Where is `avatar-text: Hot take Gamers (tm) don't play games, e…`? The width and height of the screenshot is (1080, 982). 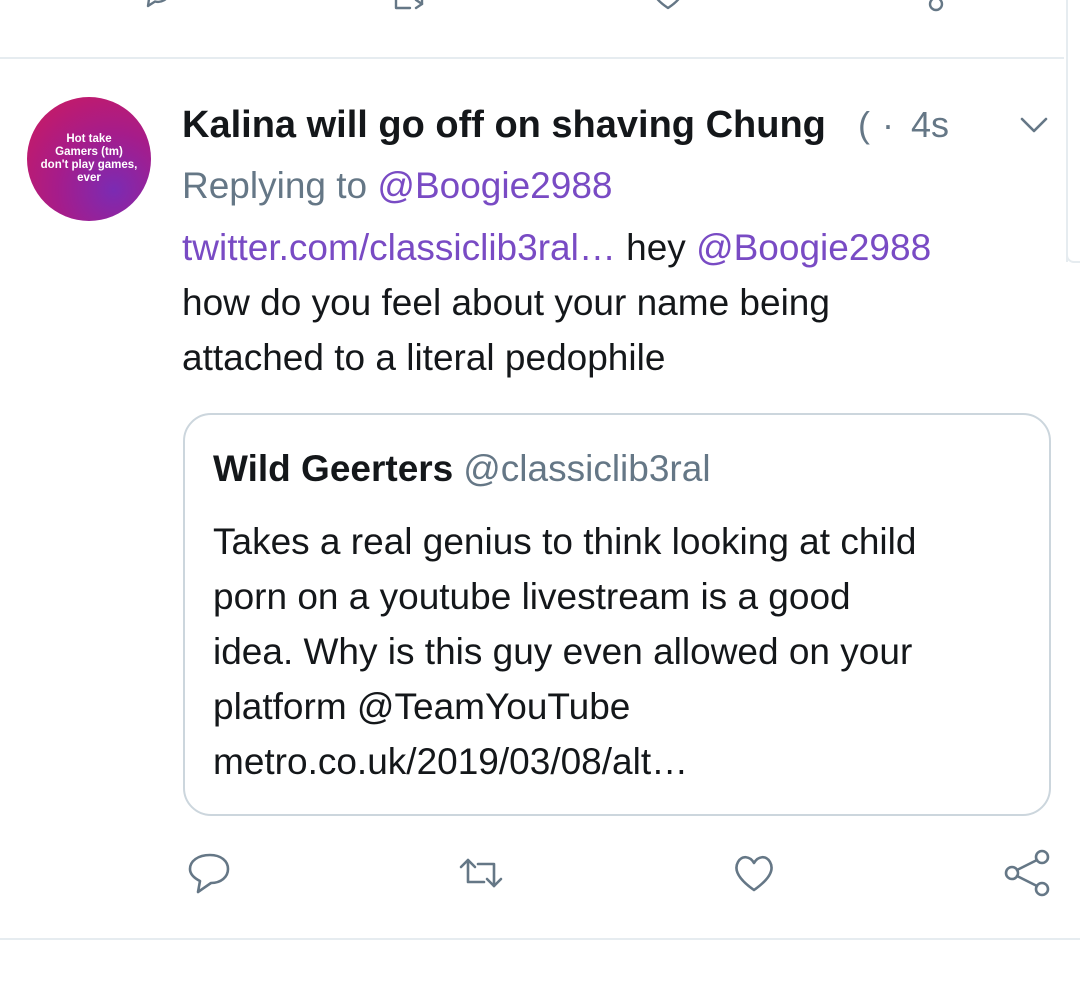
avatar-text: Hot take Gamers (tm) don't play games, e… is located at coordinates (89, 159).